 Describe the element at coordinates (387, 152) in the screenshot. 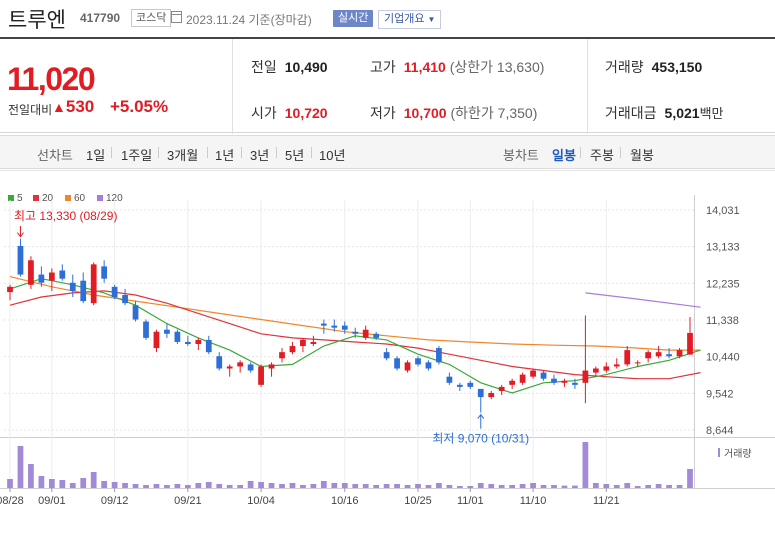

I see `chart-tabs: 선차트 1일 1주일 3개월 1년 3년 5년 10년 봉차트 일봉 주봉 월봉` at that location.